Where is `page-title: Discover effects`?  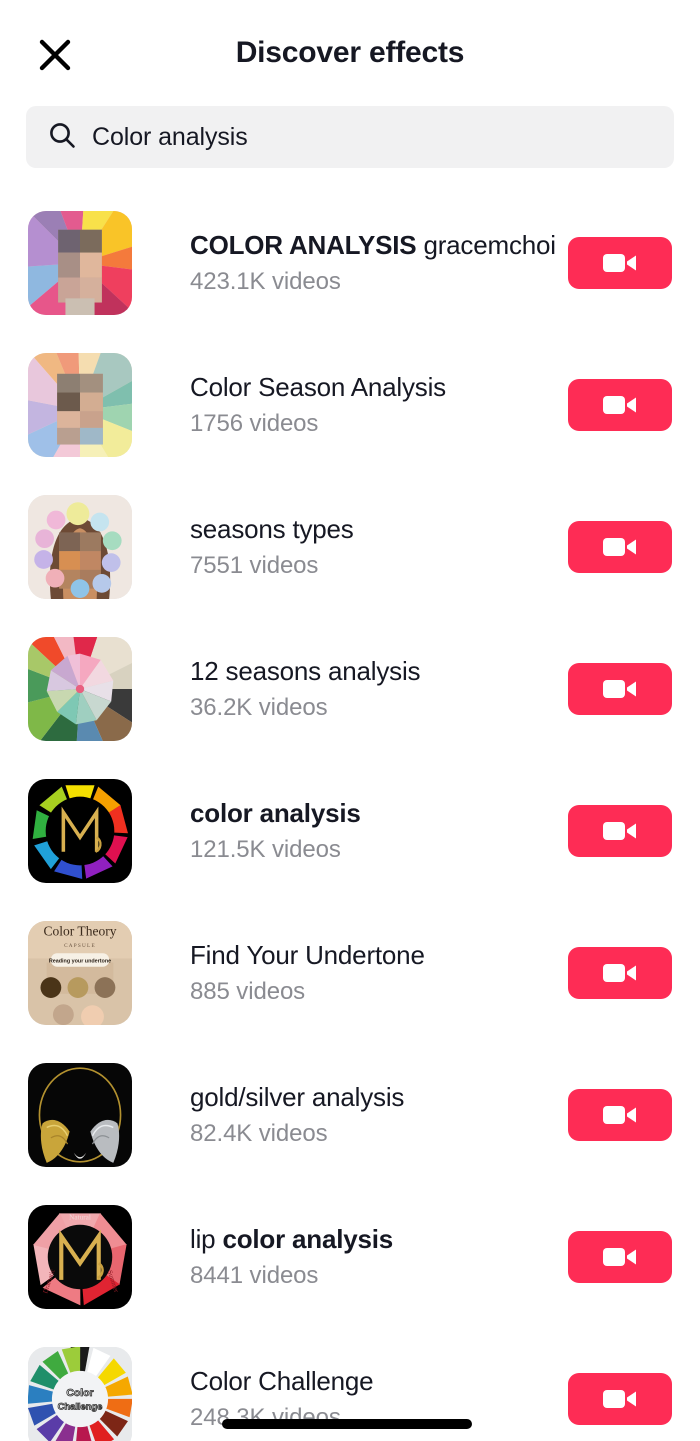 page-title: Discover effects is located at coordinates (350, 52).